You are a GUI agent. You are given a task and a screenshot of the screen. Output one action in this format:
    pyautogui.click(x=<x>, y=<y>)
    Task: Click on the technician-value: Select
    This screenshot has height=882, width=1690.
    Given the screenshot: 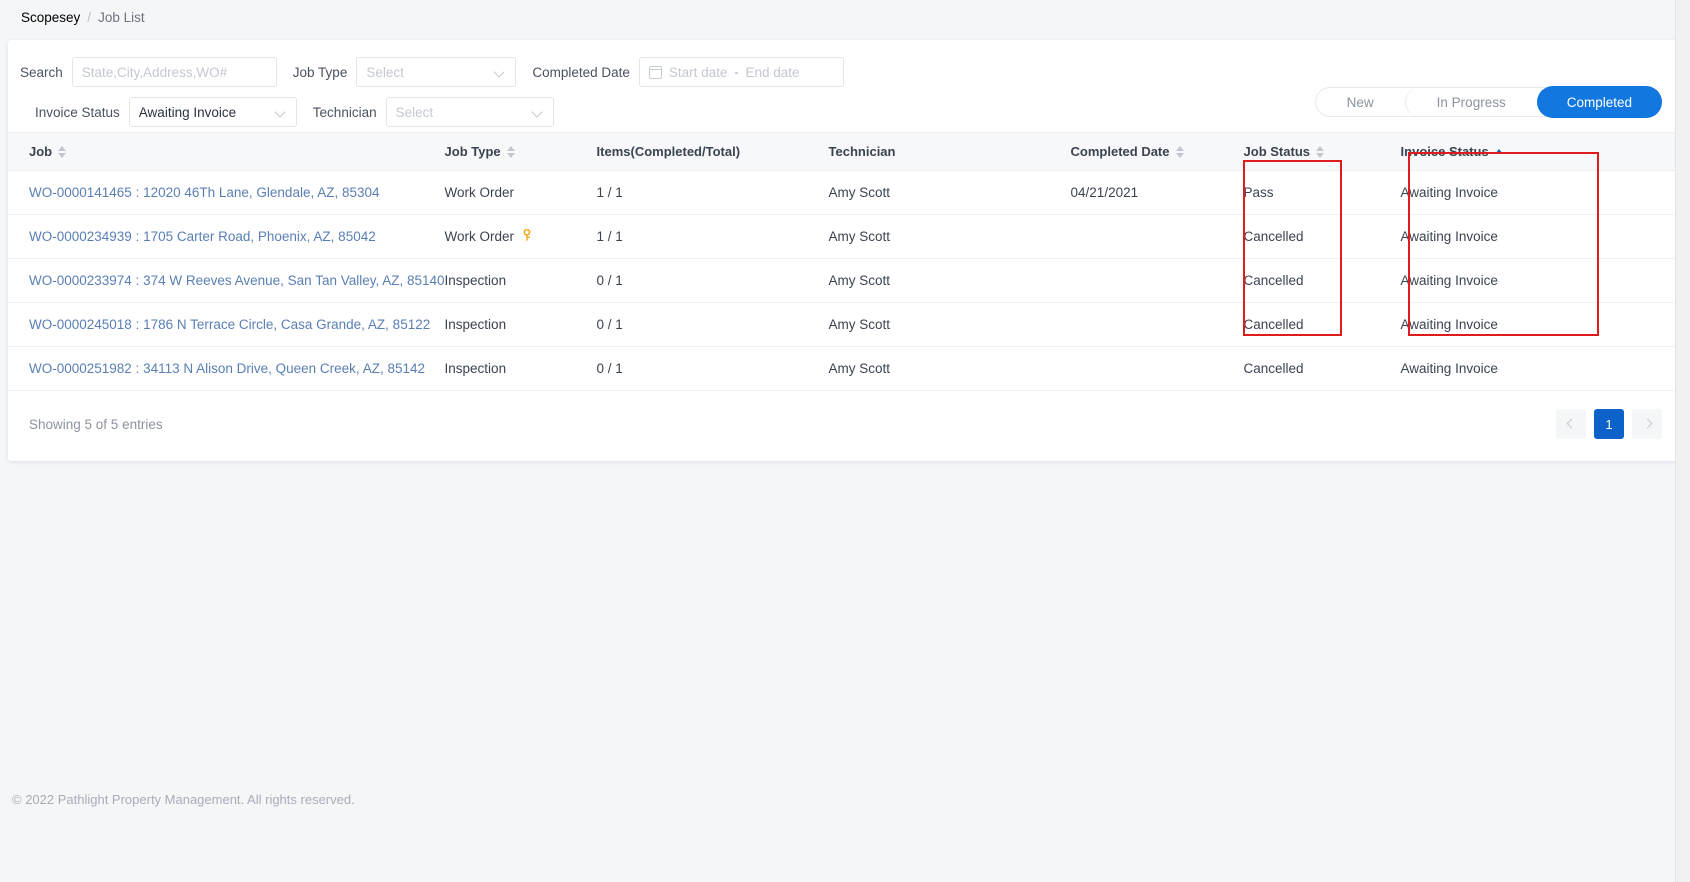 What is the action you would take?
    pyautogui.click(x=414, y=112)
    